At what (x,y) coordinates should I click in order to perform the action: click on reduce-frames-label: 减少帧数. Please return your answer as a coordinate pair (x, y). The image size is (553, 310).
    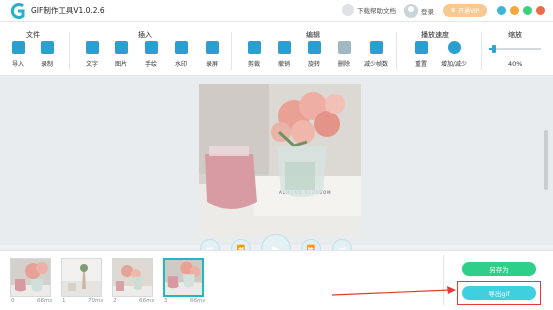
    Looking at the image, I should click on (376, 64).